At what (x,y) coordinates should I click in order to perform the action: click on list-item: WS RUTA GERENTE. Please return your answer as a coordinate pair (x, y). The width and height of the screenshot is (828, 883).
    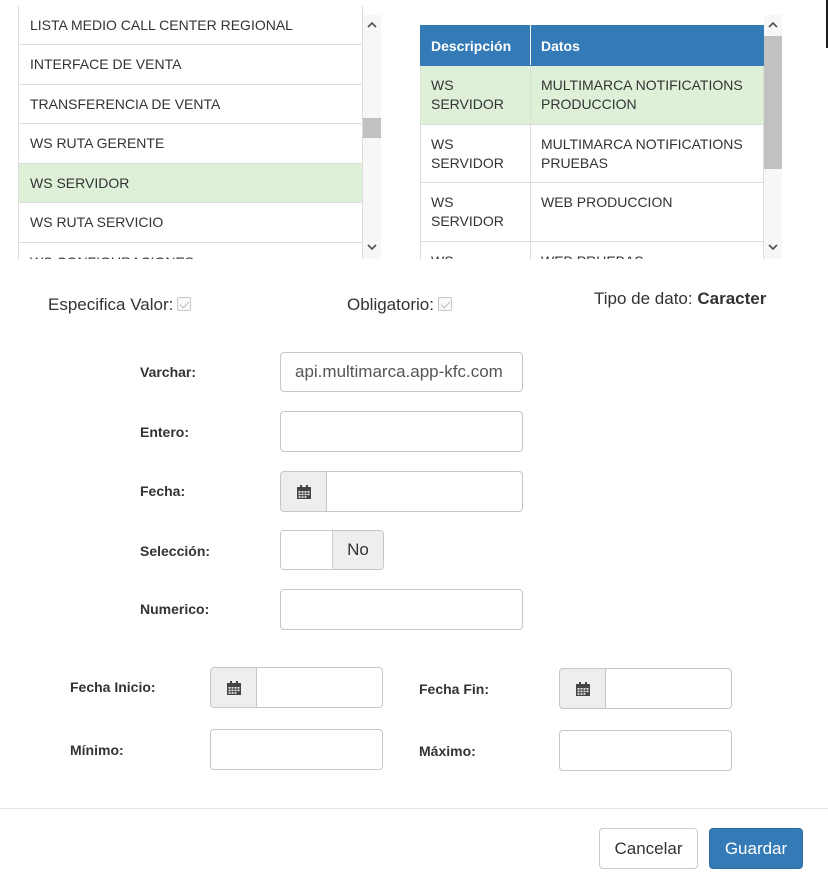
    Looking at the image, I should click on (190, 144).